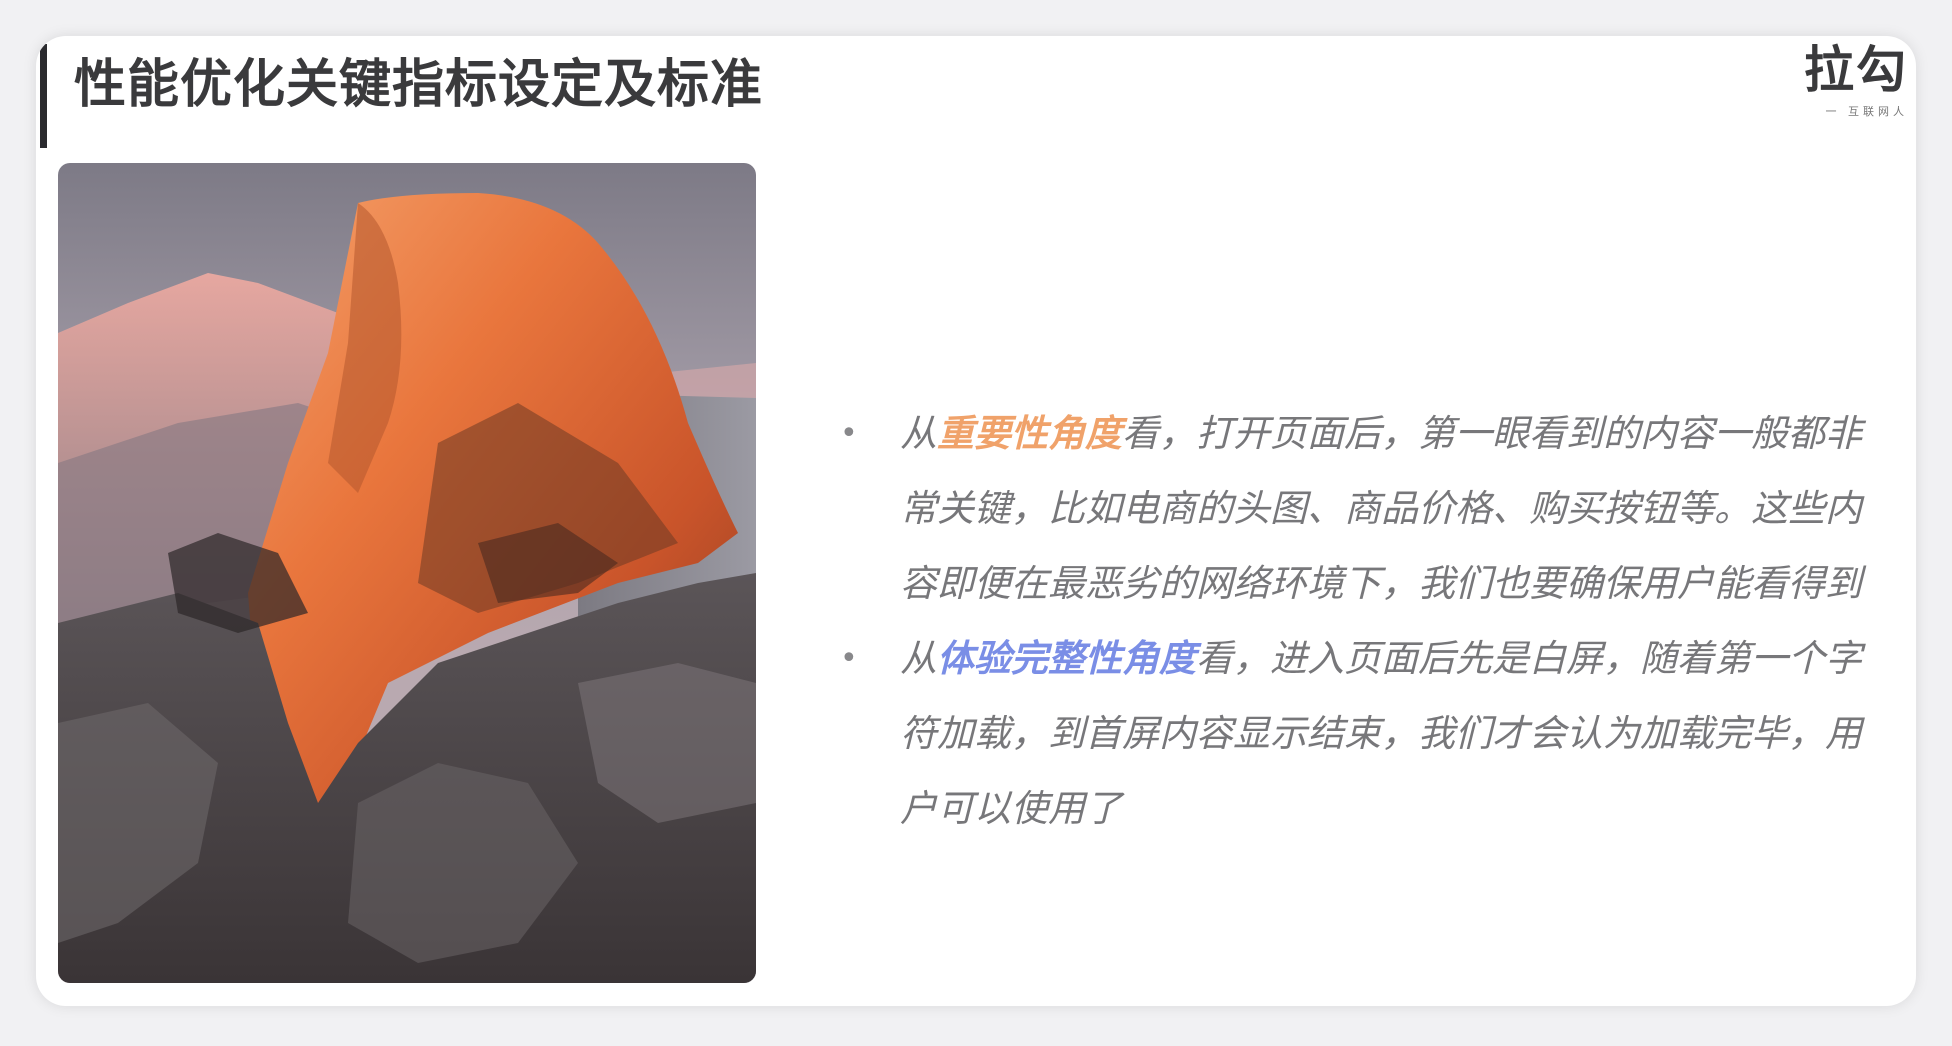 This screenshot has height=1046, width=1952. I want to click on logo-text: 拉勾, so click(1856, 70).